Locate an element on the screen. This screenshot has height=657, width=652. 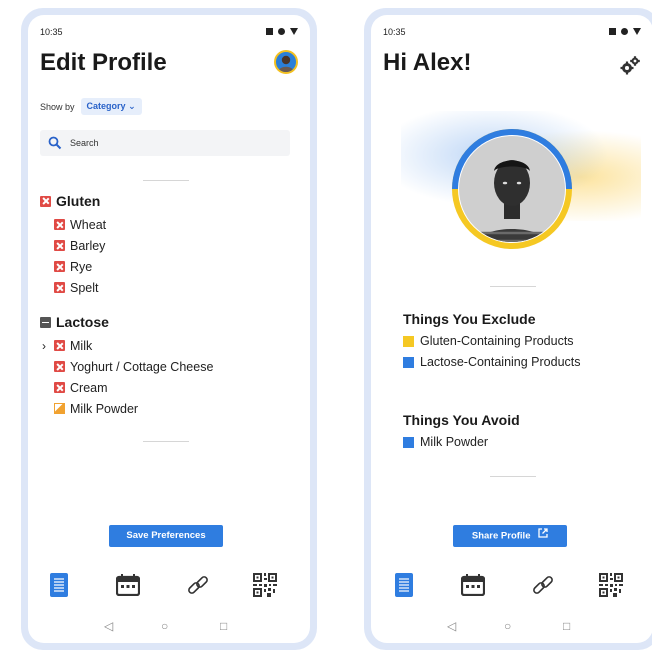
partial-group-icon is located at coordinates (45, 322).